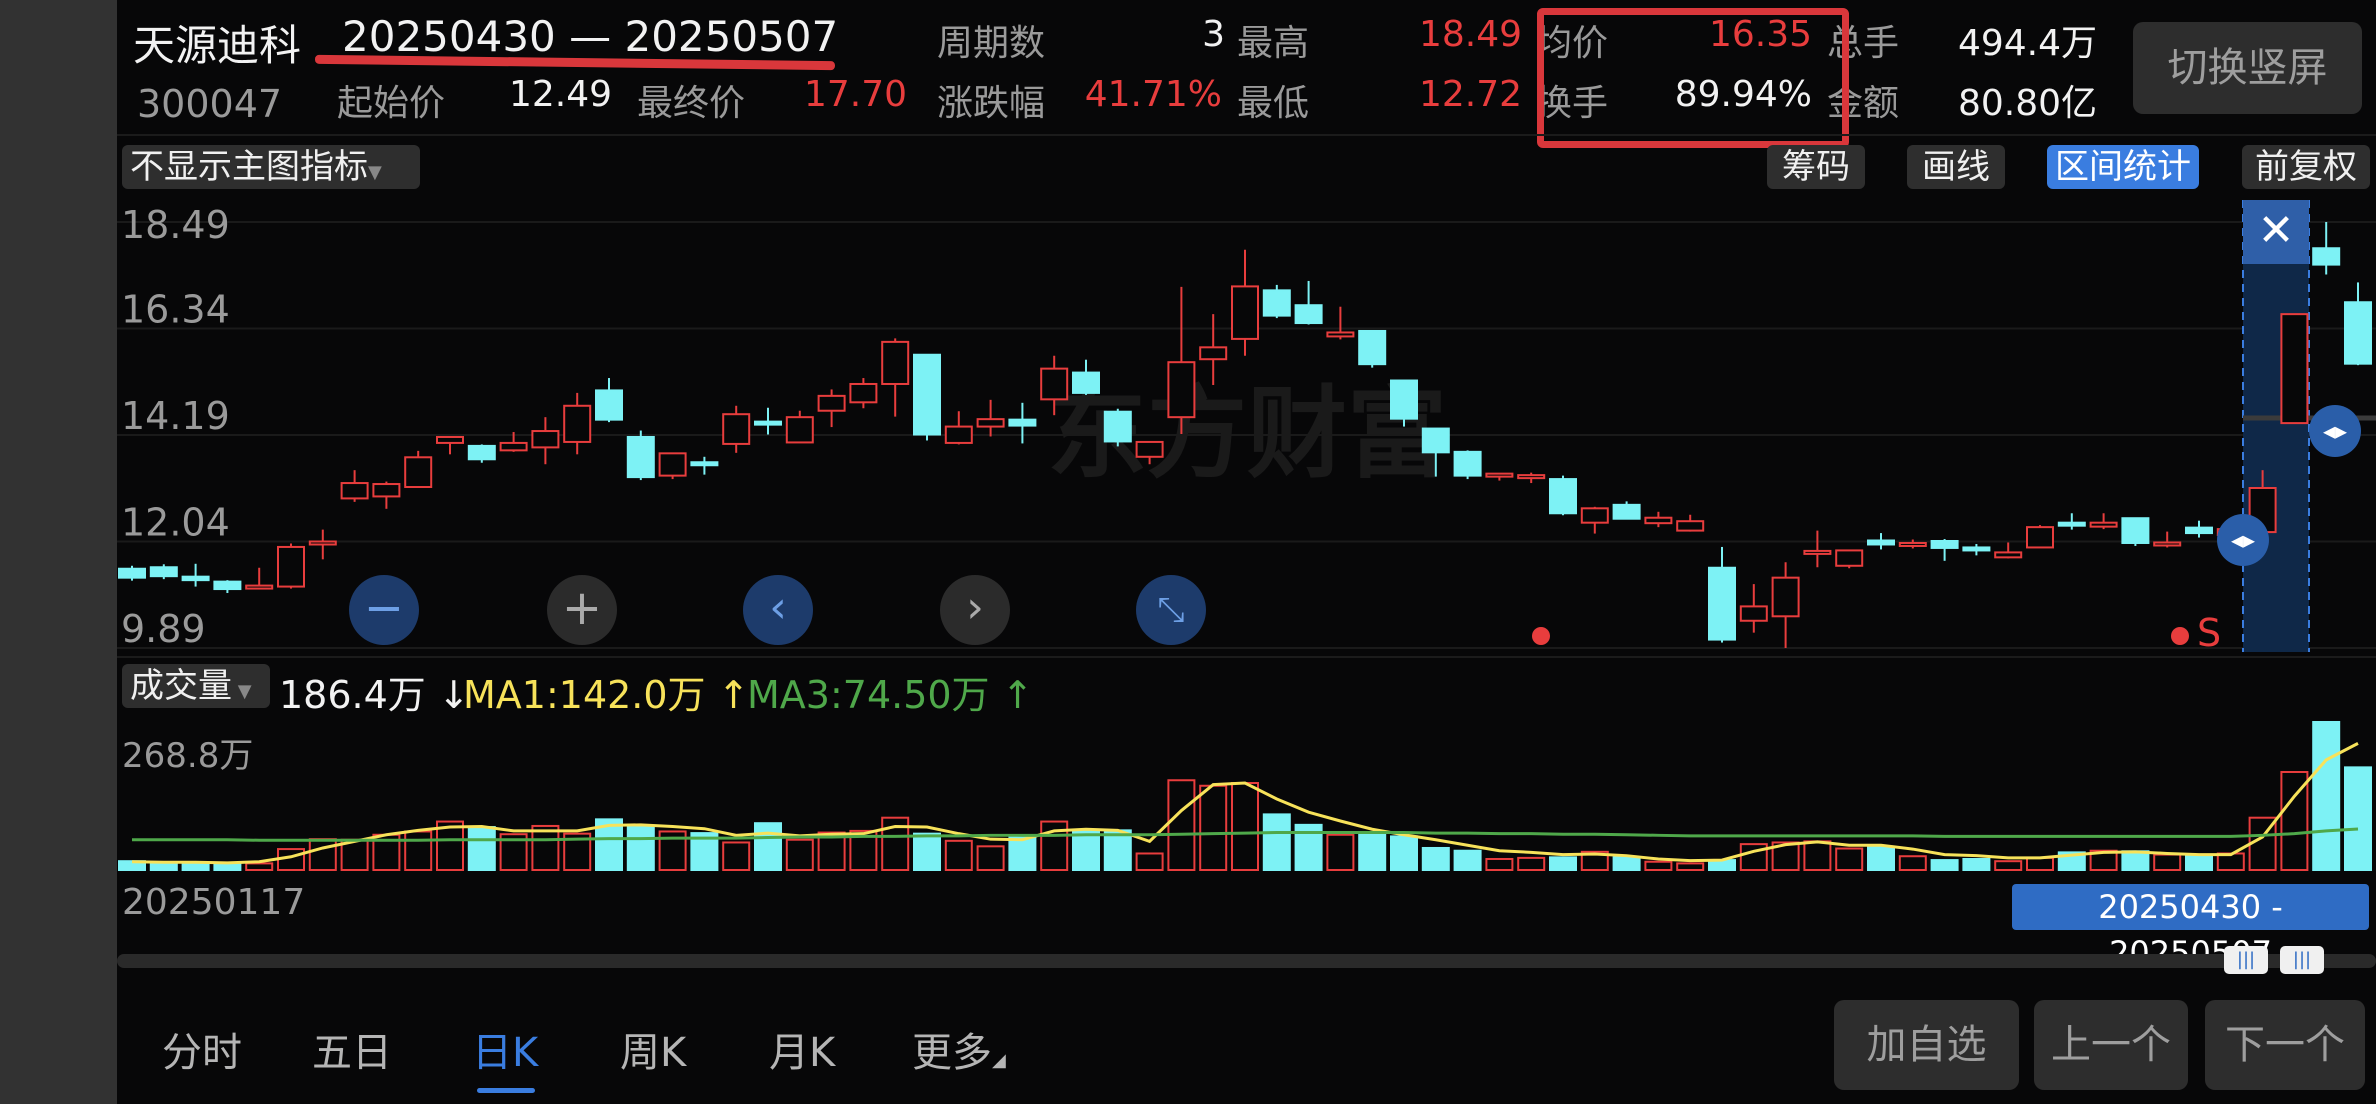  Describe the element at coordinates (384, 610) in the screenshot. I see `zoom-out-icon: −` at that location.